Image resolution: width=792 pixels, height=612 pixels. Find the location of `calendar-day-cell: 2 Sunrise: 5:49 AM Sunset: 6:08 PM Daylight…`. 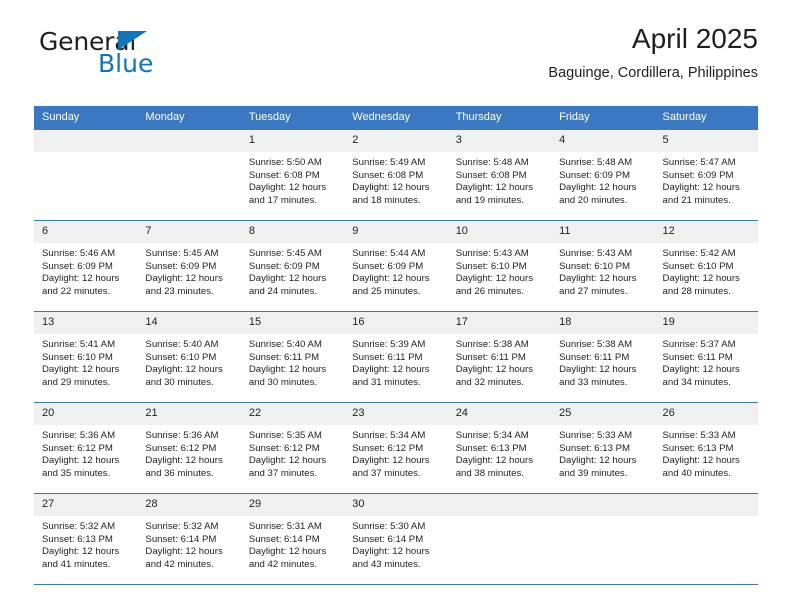

calendar-day-cell: 2 Sunrise: 5:49 AM Sunset: 6:08 PM Daylight… is located at coordinates (396, 175).